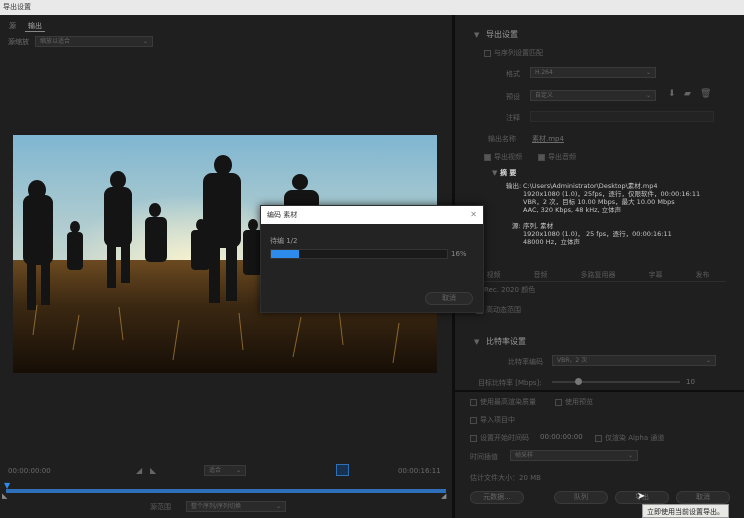 The height and width of the screenshot is (518, 744). What do you see at coordinates (641, 496) in the screenshot?
I see `mouse-cursor-icon: ➤` at bounding box center [641, 496].